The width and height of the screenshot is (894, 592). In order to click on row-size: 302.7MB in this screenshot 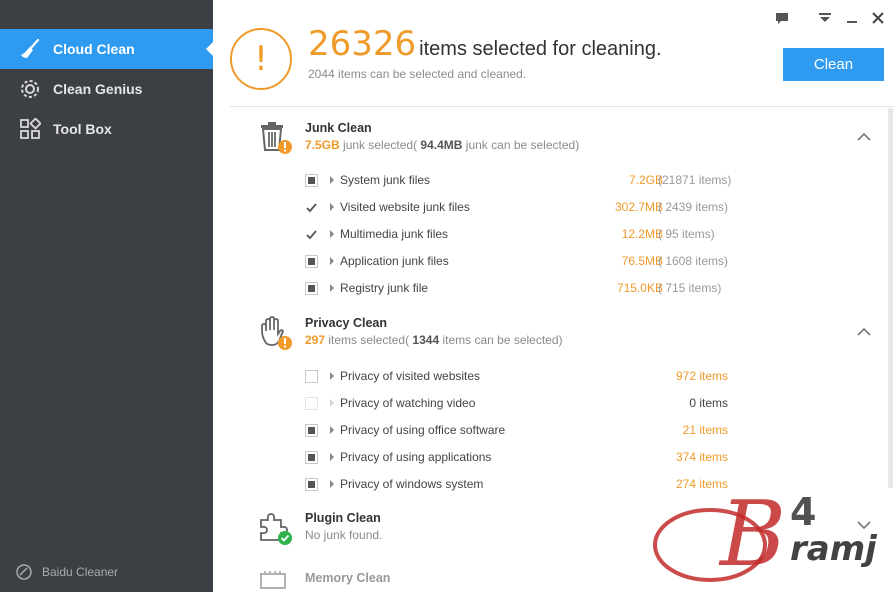, I will do `click(638, 207)`.